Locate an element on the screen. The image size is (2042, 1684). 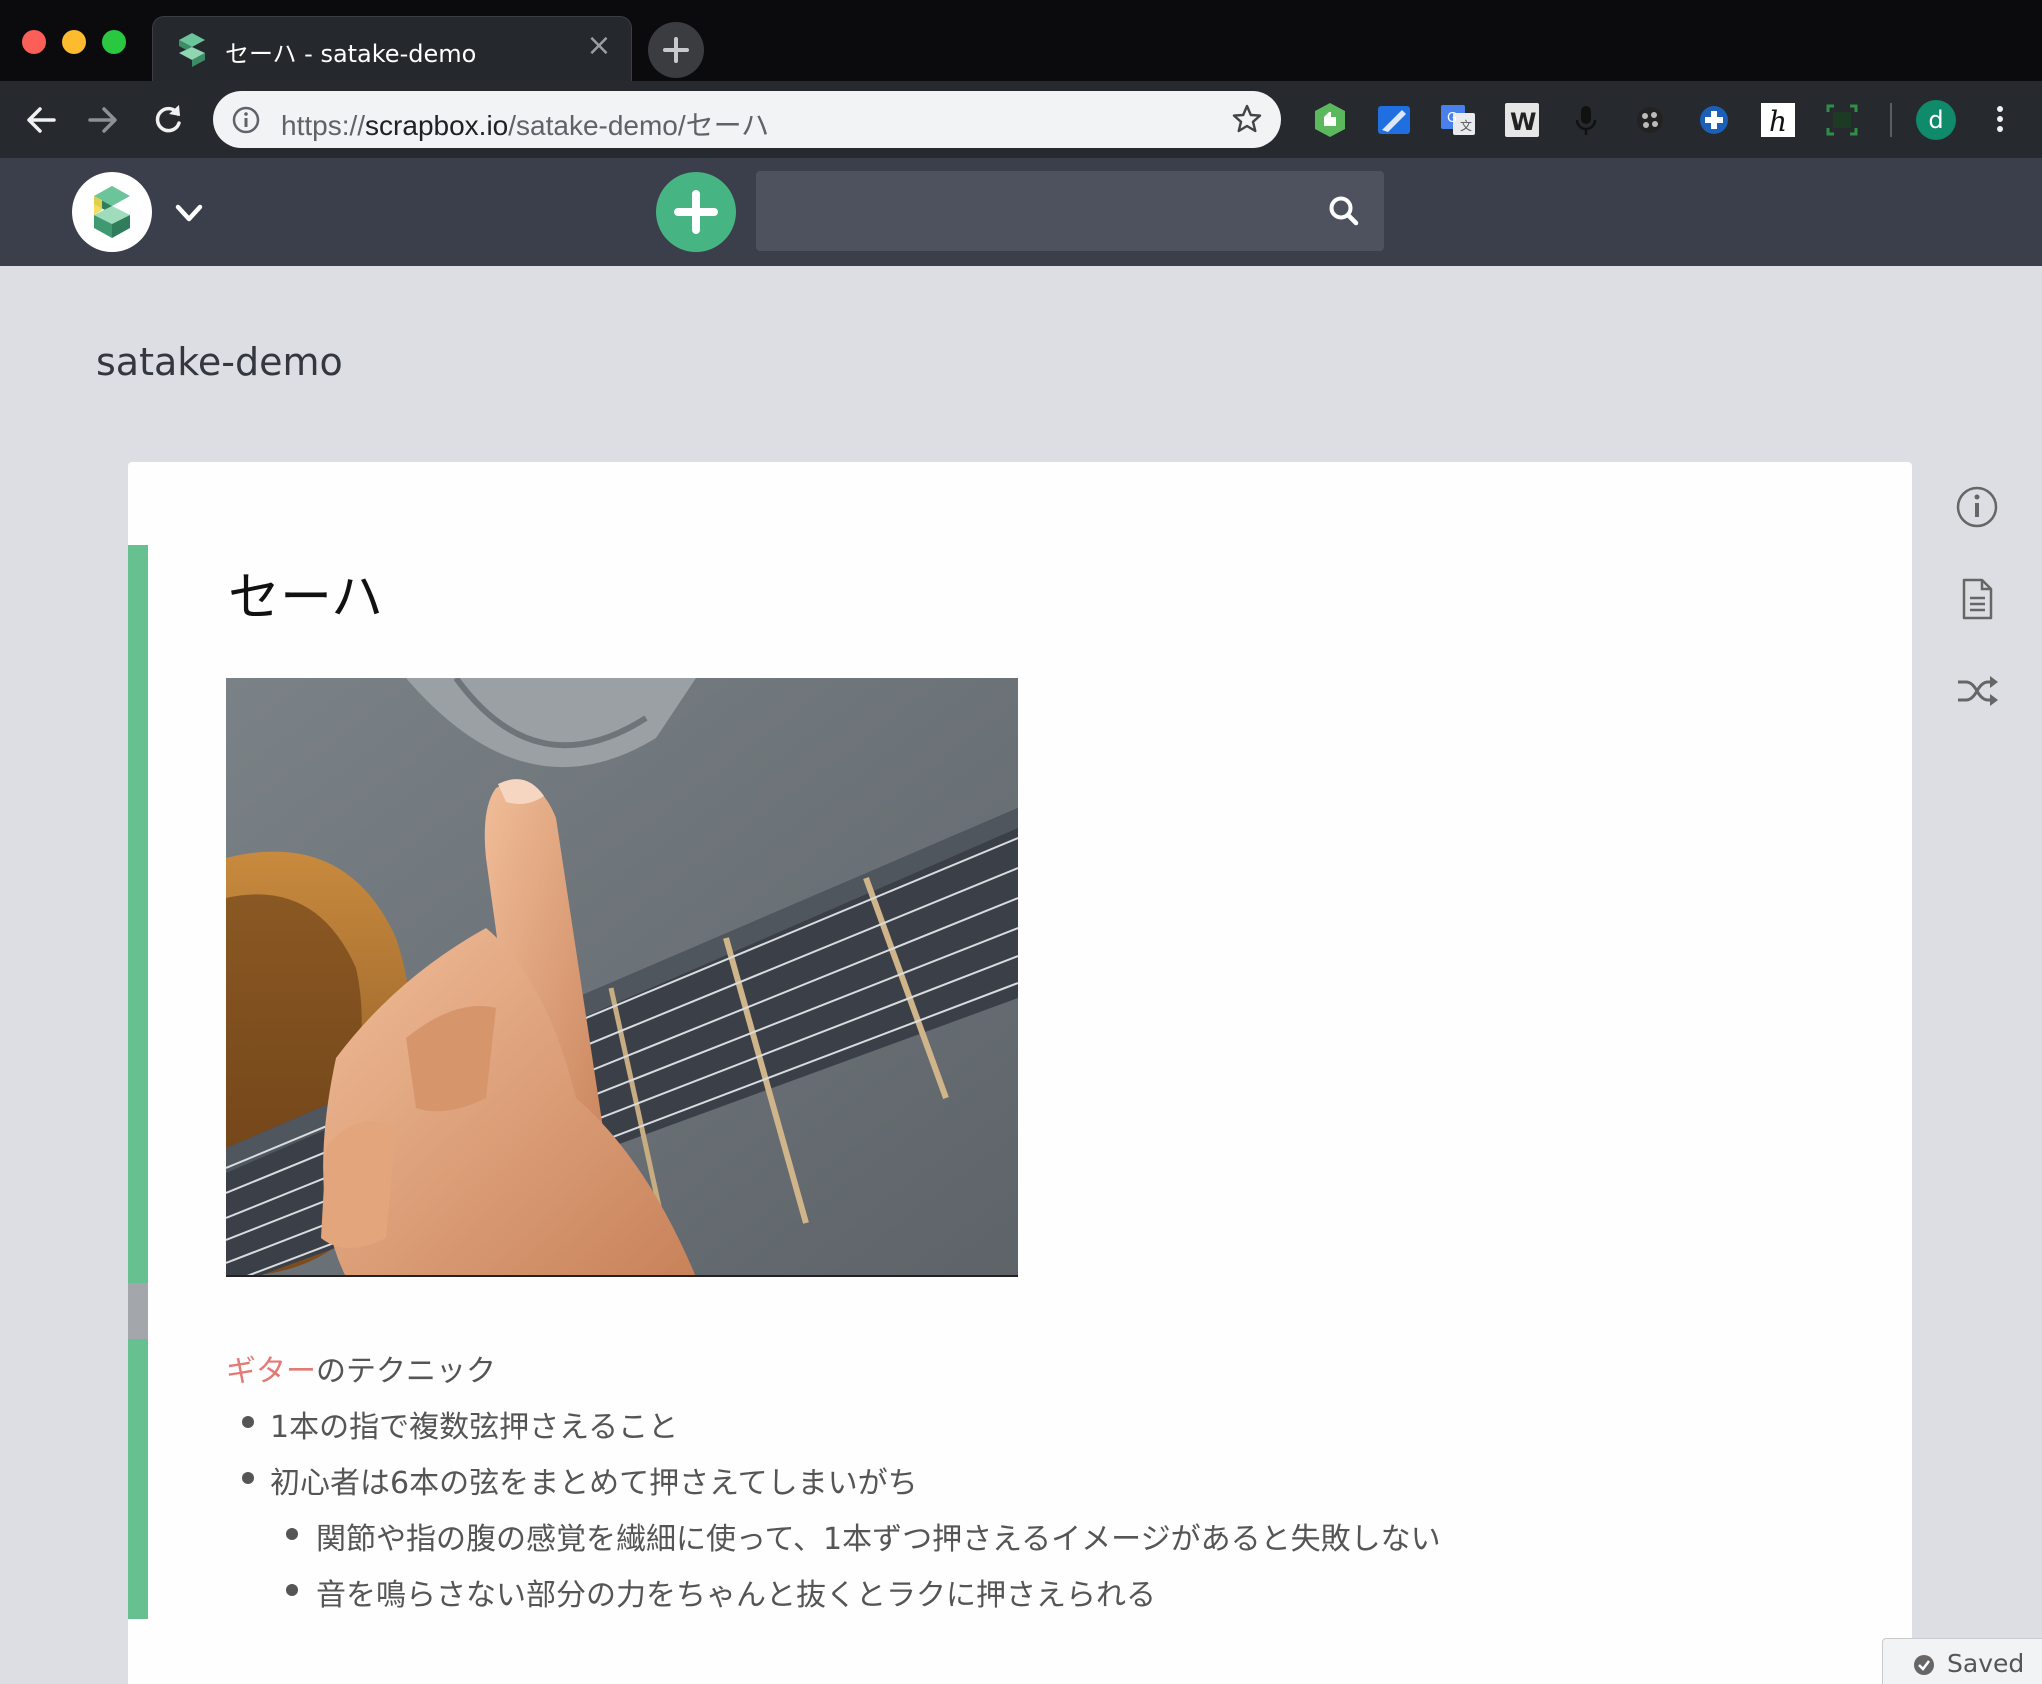
w-extension-icon: W is located at coordinates (1522, 120).